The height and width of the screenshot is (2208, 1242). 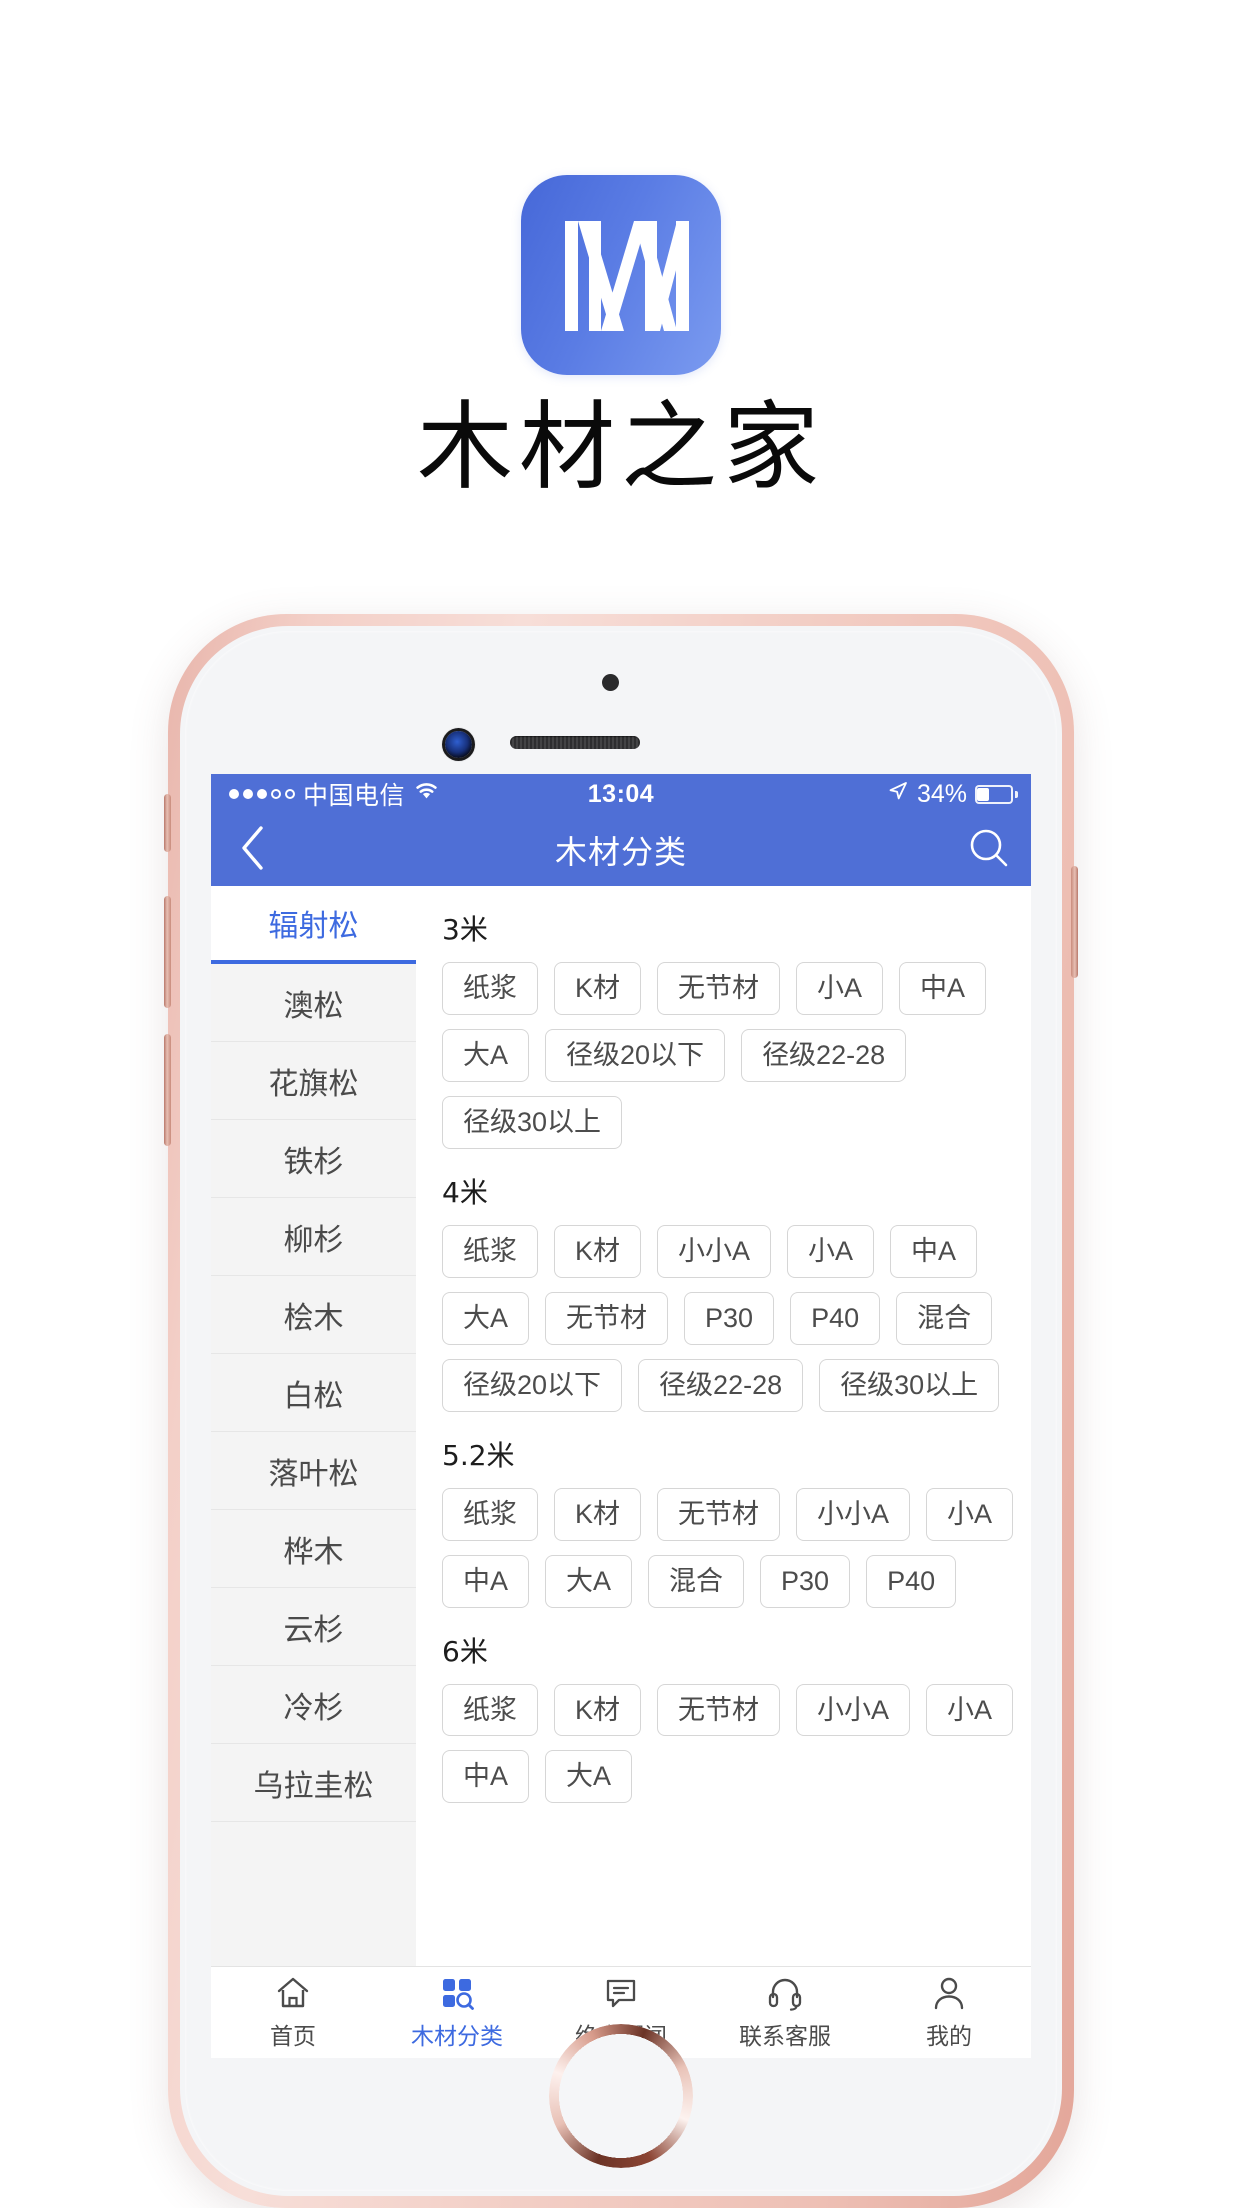 What do you see at coordinates (465, 1651) in the screenshot?
I see `section-title: 6米` at bounding box center [465, 1651].